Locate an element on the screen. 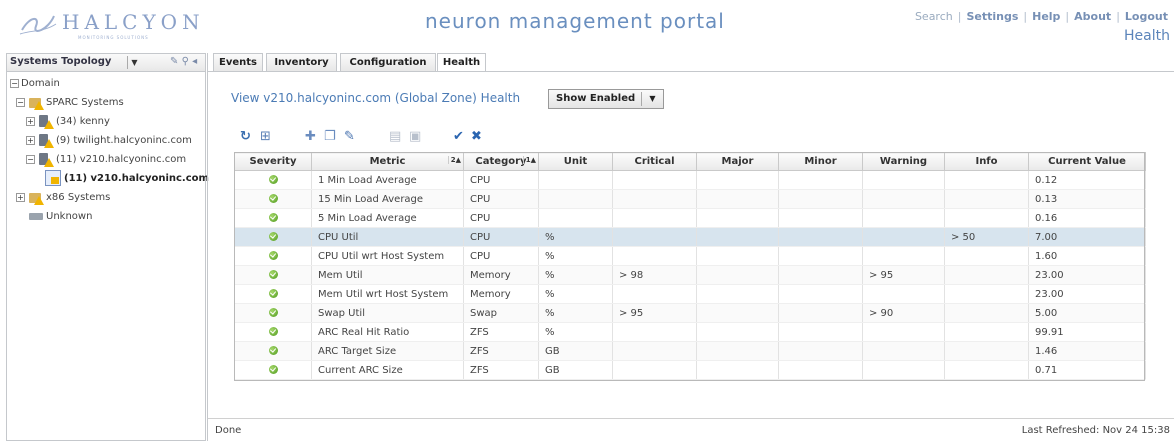 The image size is (1174, 441). settings-link: Settings is located at coordinates (992, 16).